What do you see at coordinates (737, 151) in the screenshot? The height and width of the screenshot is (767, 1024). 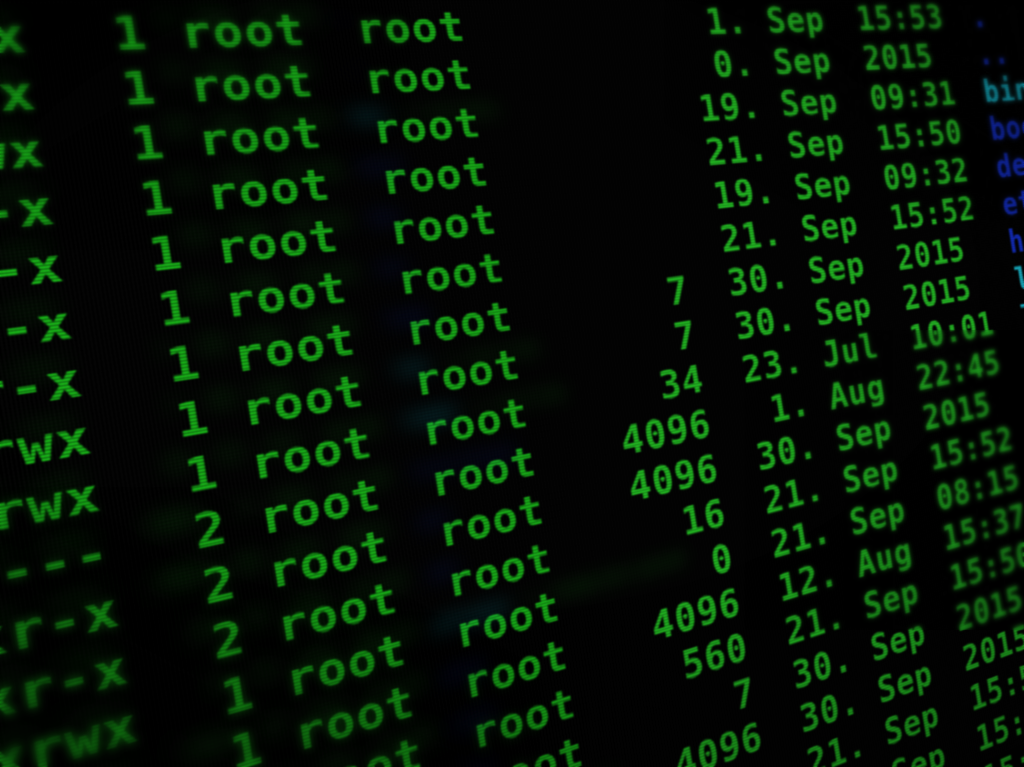 I see `cell-day: 21.` at bounding box center [737, 151].